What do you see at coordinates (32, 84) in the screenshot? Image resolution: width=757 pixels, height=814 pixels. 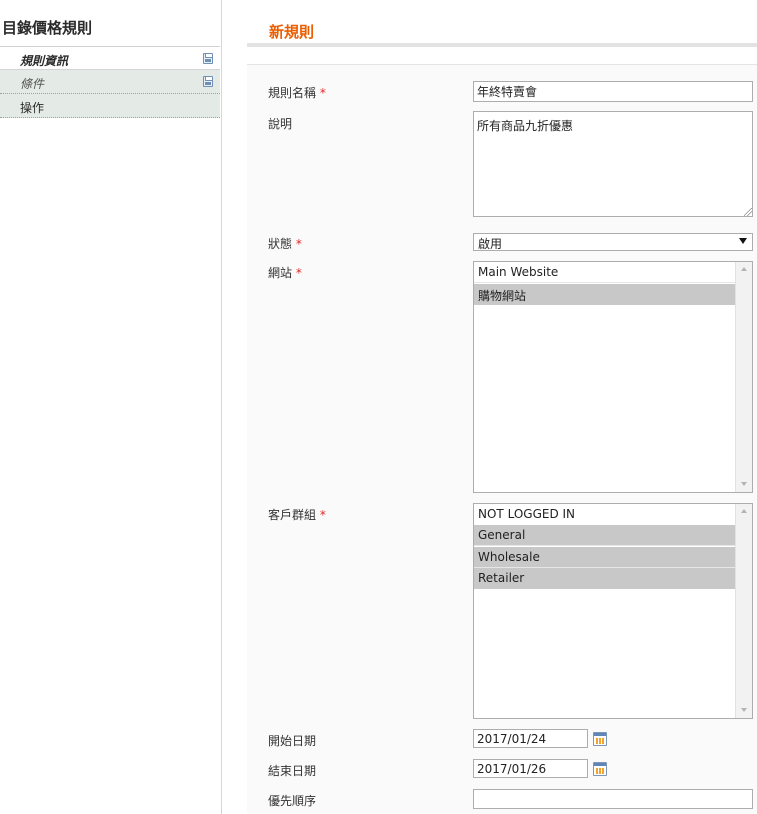 I see `tab-label: 條件` at bounding box center [32, 84].